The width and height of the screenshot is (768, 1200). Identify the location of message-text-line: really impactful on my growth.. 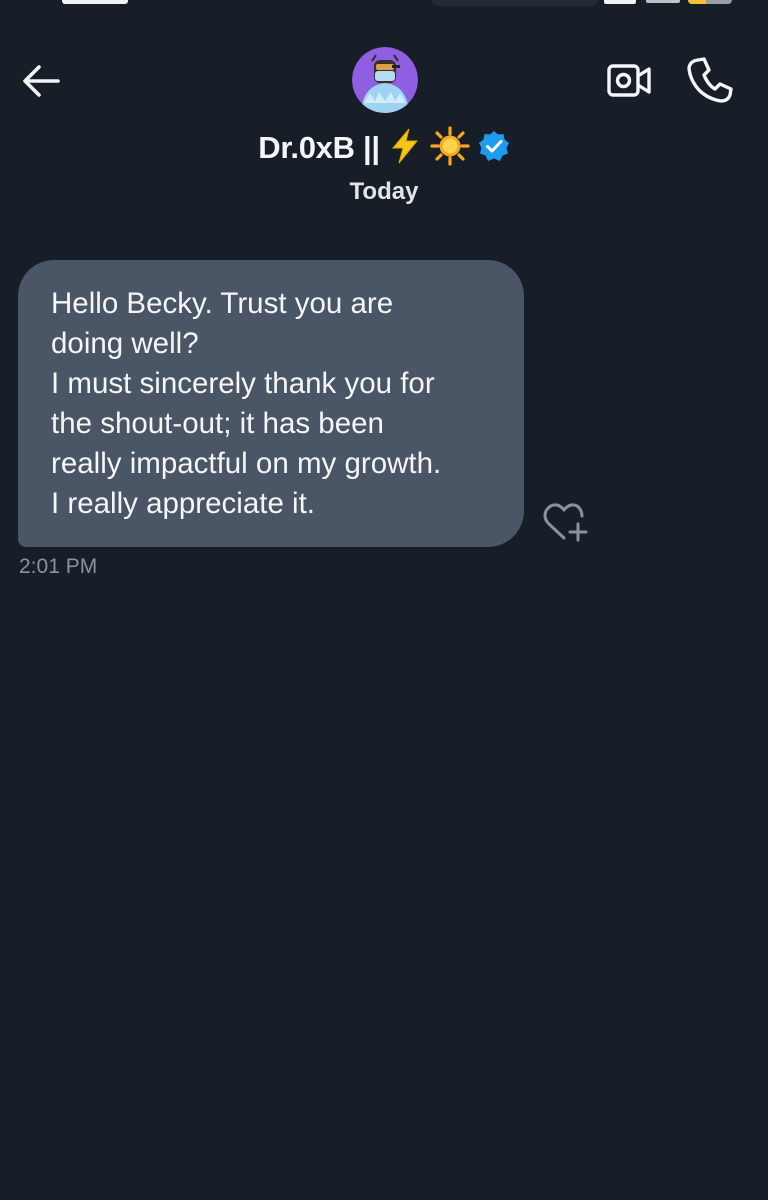
(246, 463).